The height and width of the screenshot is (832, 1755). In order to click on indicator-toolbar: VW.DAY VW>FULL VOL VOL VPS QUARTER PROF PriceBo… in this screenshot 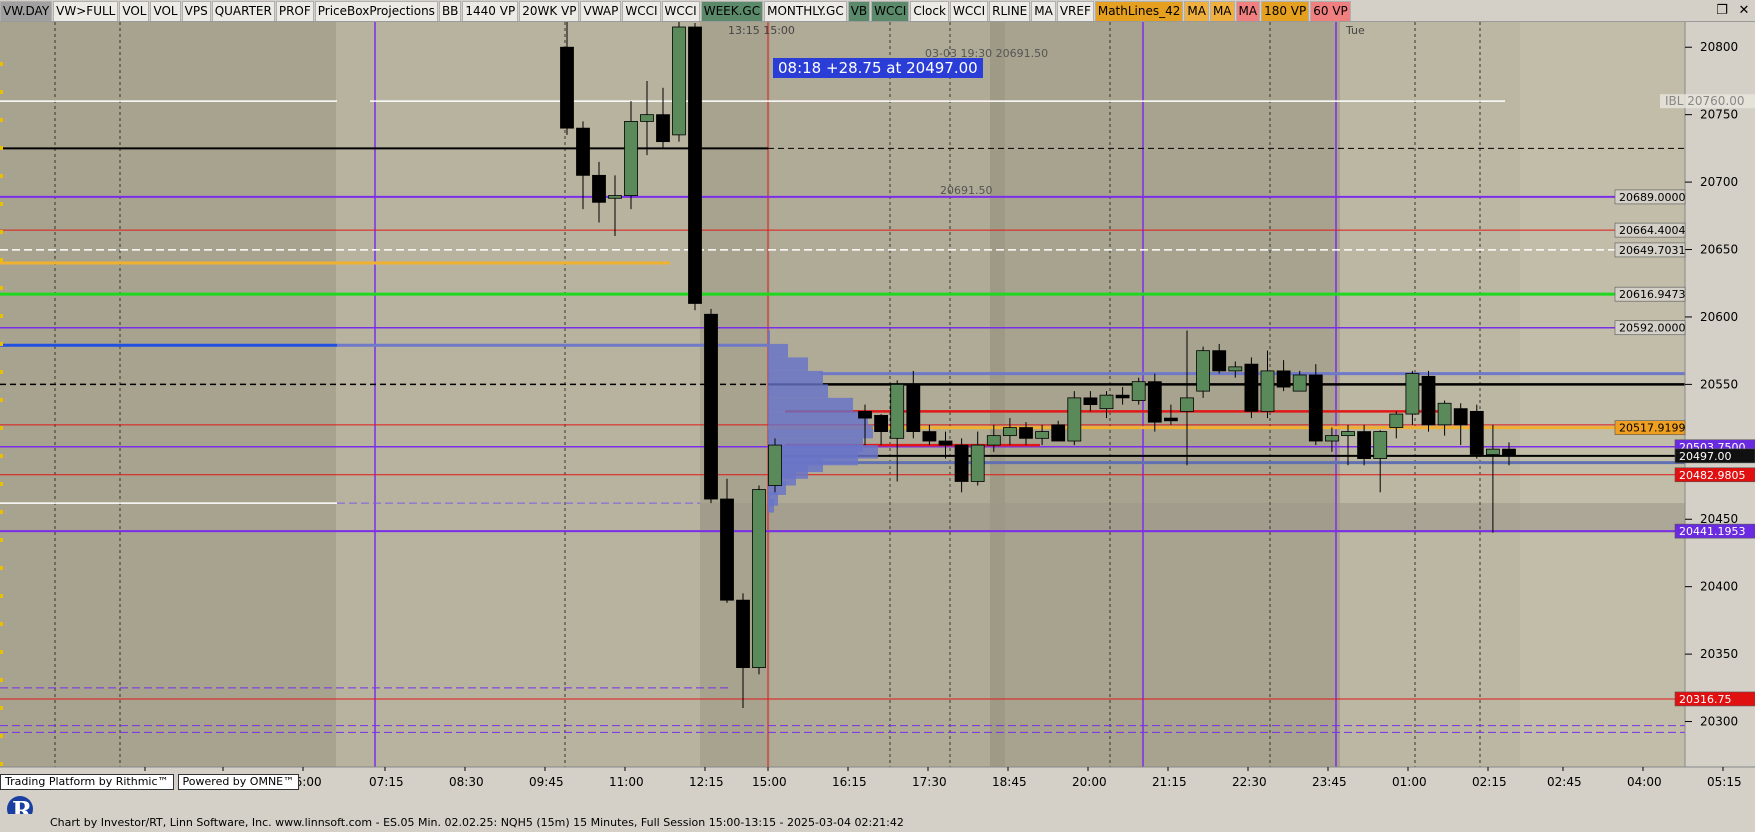, I will do `click(877, 11)`.